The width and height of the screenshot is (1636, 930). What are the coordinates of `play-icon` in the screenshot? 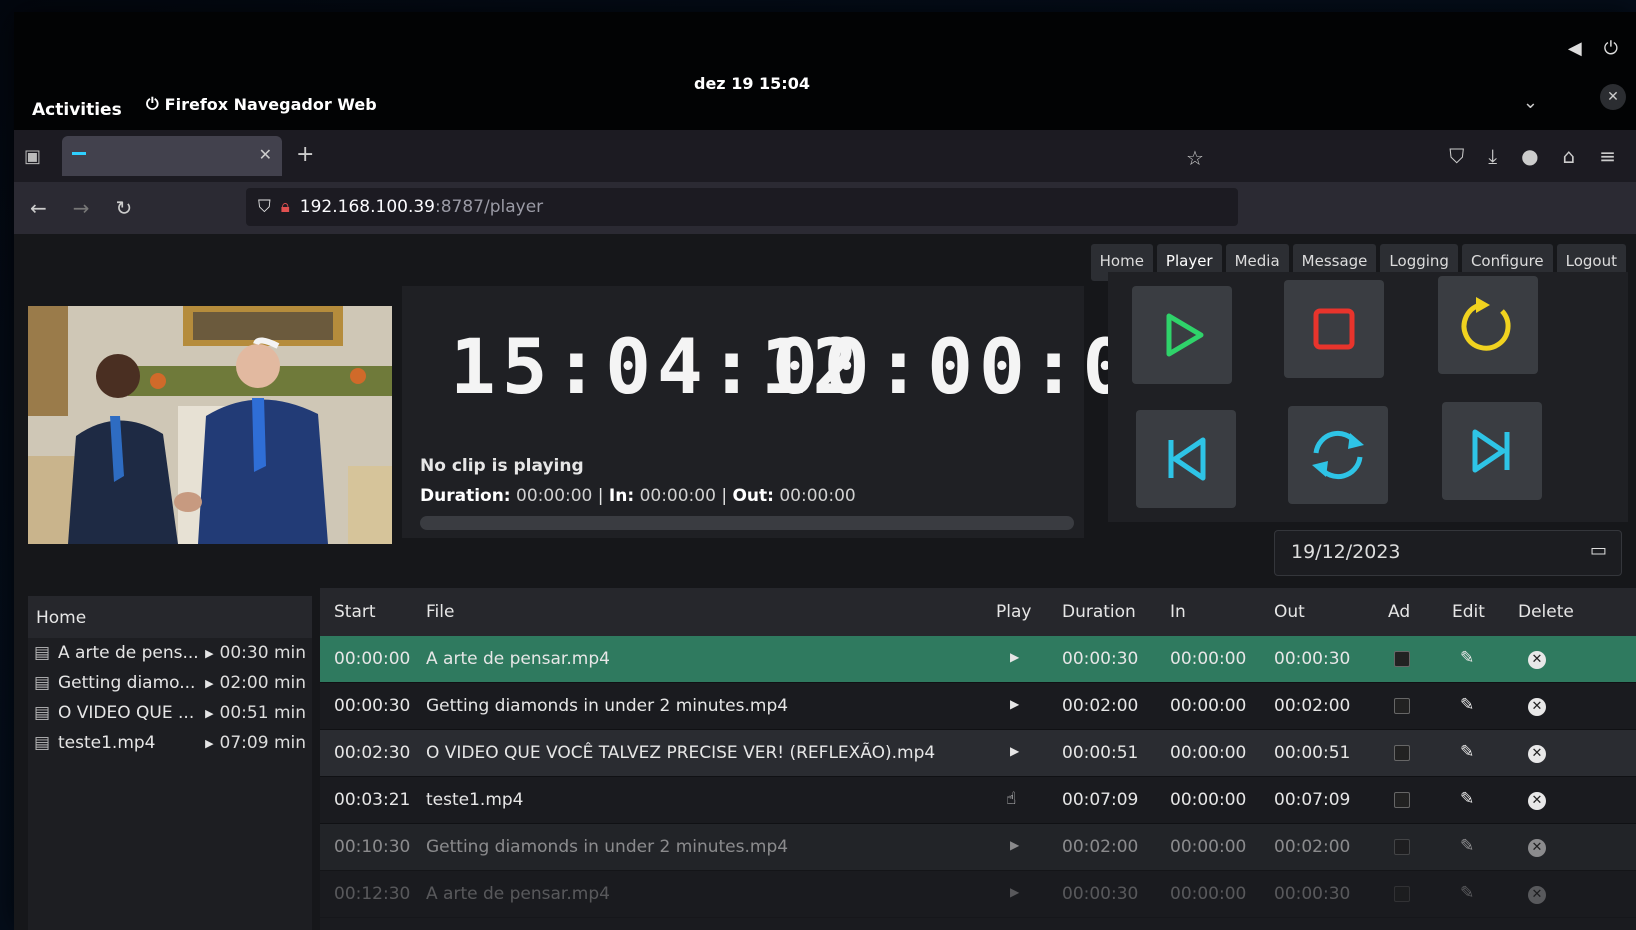 It's located at (1185, 335).